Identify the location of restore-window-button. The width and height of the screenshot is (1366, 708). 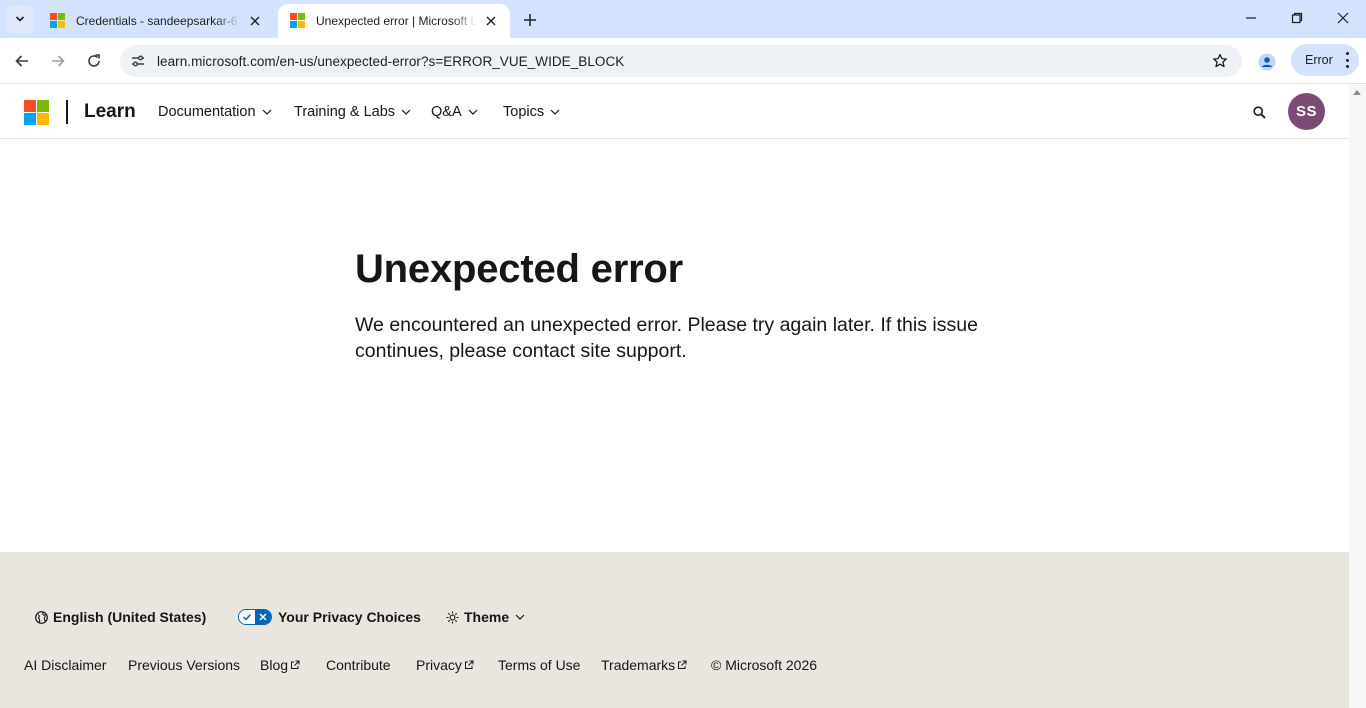
(1297, 18).